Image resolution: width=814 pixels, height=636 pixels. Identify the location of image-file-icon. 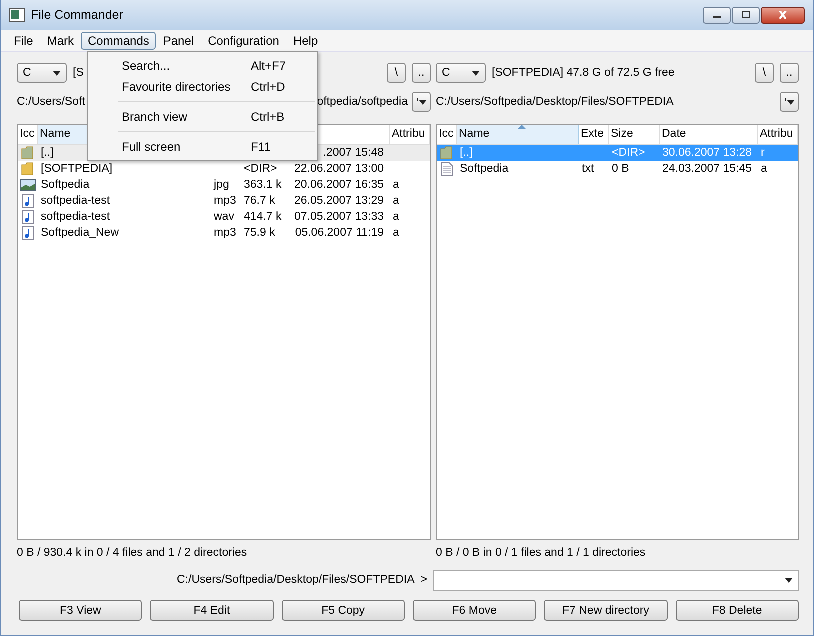
(28, 185).